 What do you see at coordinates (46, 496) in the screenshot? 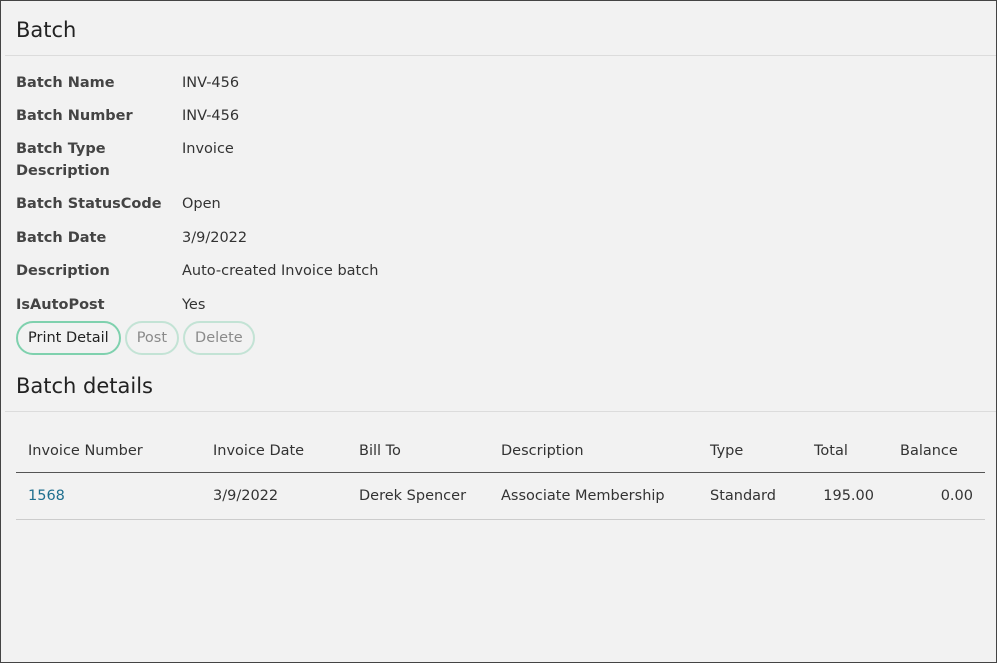
I see `invoice-number-link: 1568` at bounding box center [46, 496].